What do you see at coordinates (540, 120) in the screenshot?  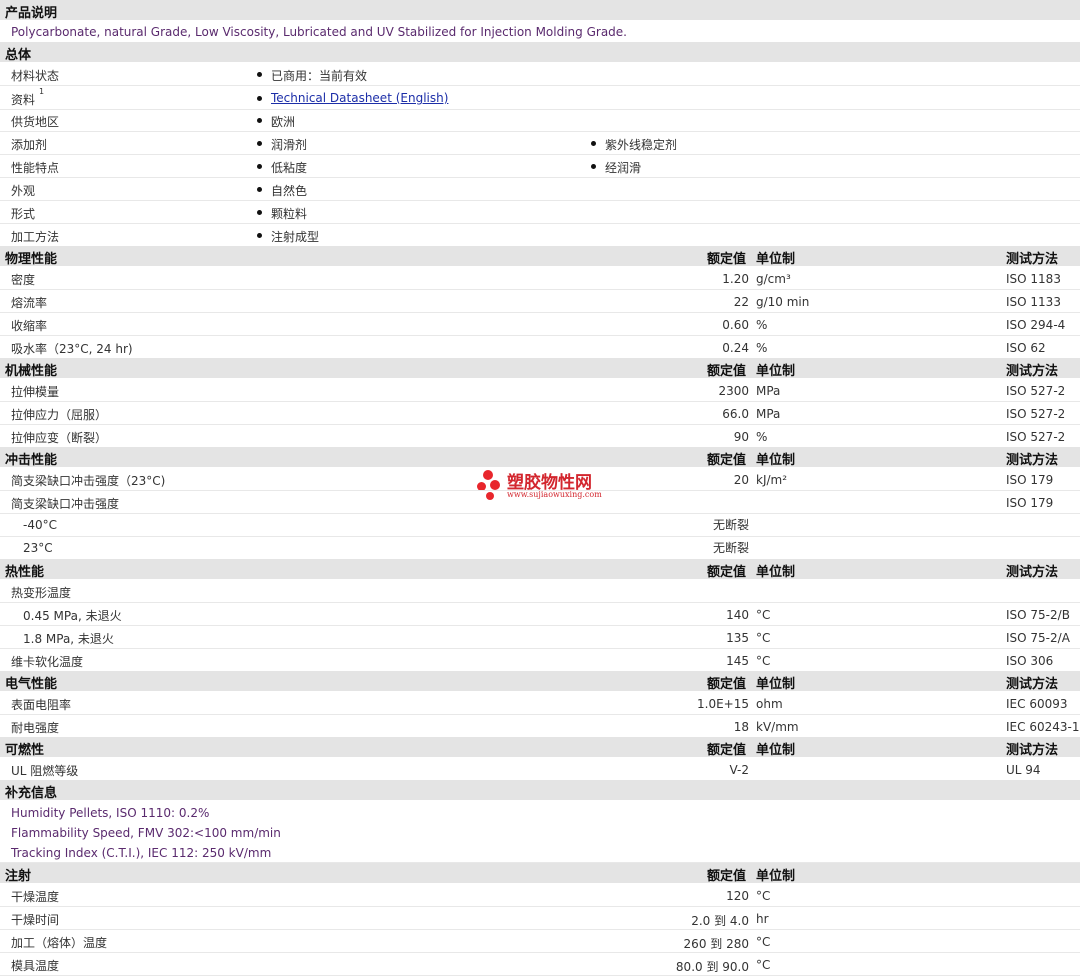 I see `general-row: 供货地区 欧洲` at bounding box center [540, 120].